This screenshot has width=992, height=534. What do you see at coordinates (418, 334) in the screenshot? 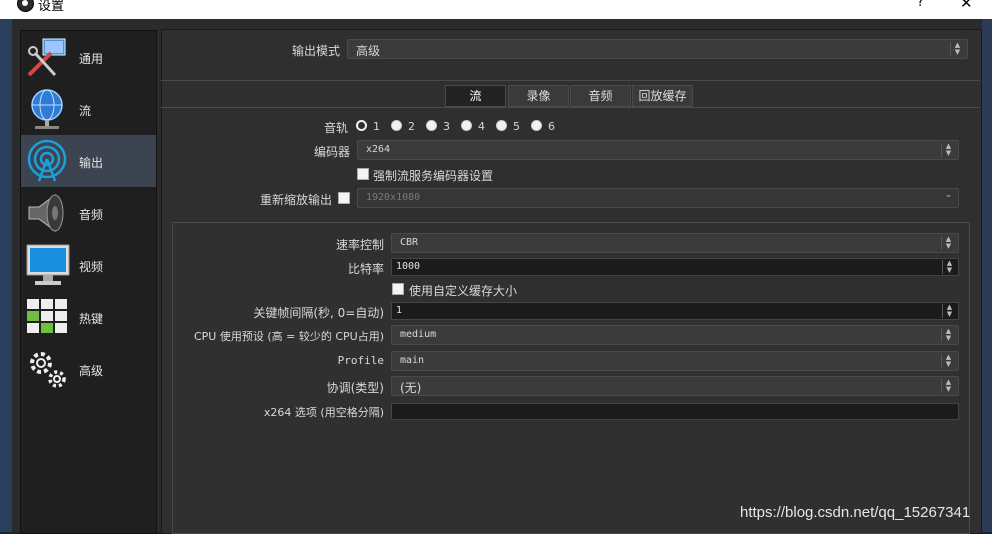
I see `cpu-preset-value: medium` at bounding box center [418, 334].